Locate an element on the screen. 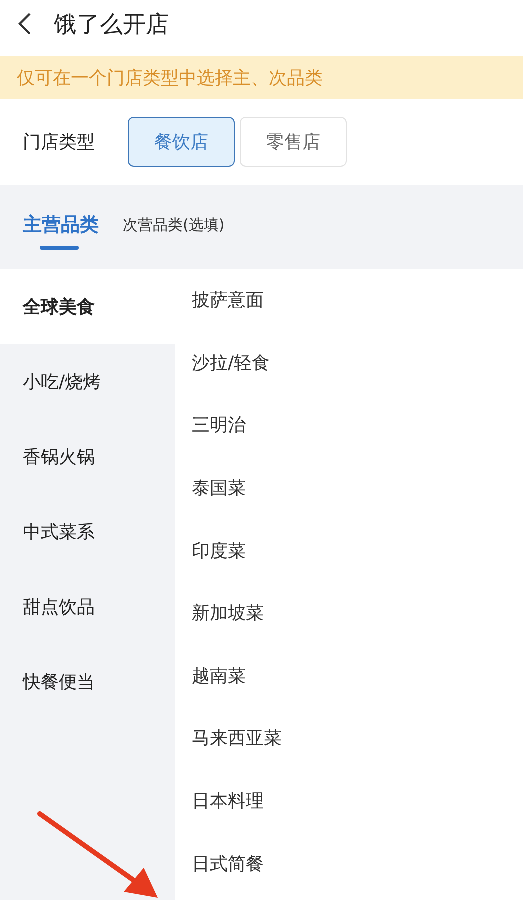 The image size is (523, 900). category-item: 快餐便当 is located at coordinates (87, 681).